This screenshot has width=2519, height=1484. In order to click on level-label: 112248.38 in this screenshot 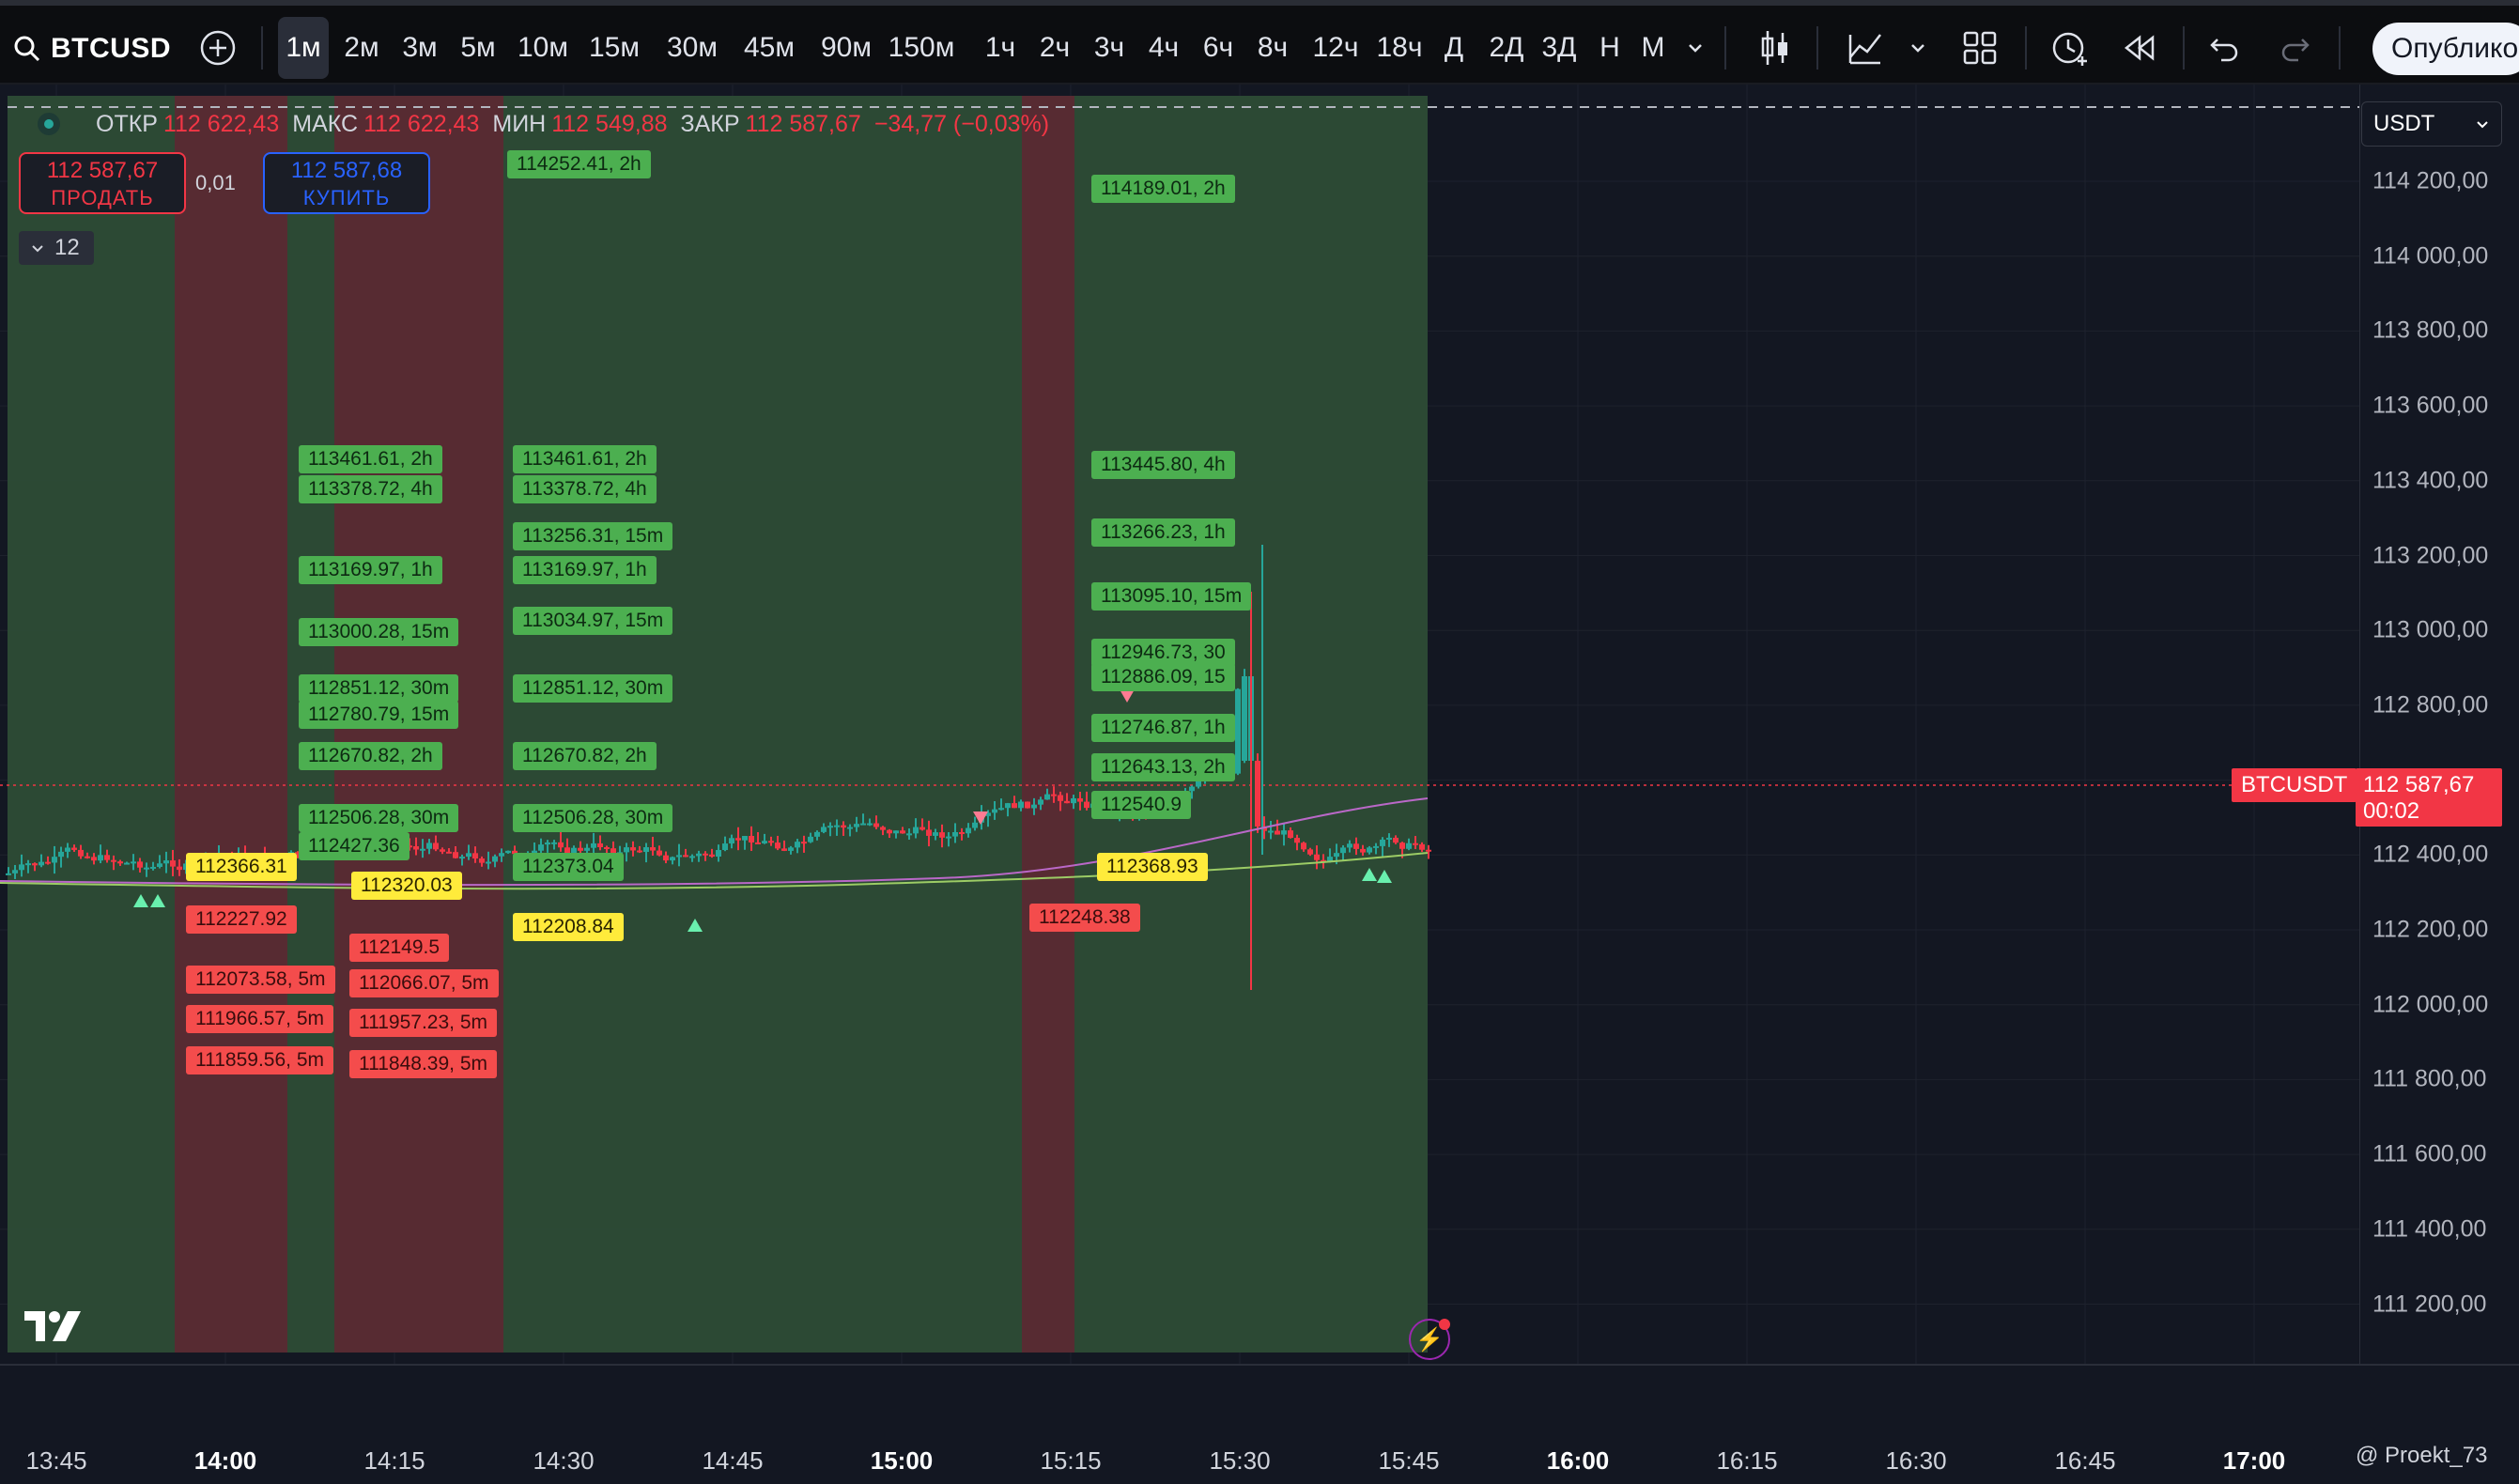, I will do `click(1084, 918)`.